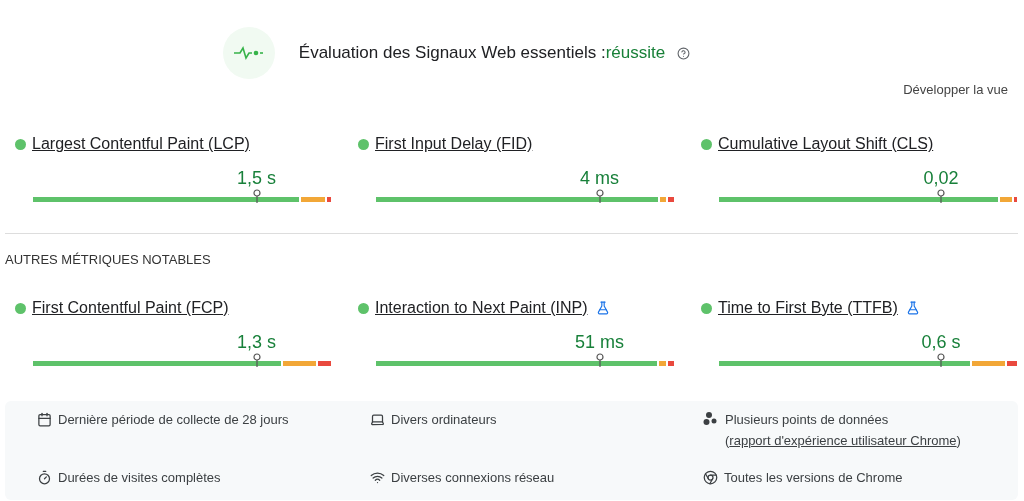  What do you see at coordinates (482, 53) in the screenshot?
I see `assessment-title: Évaluation des Signaux Web essentiels :réussite` at bounding box center [482, 53].